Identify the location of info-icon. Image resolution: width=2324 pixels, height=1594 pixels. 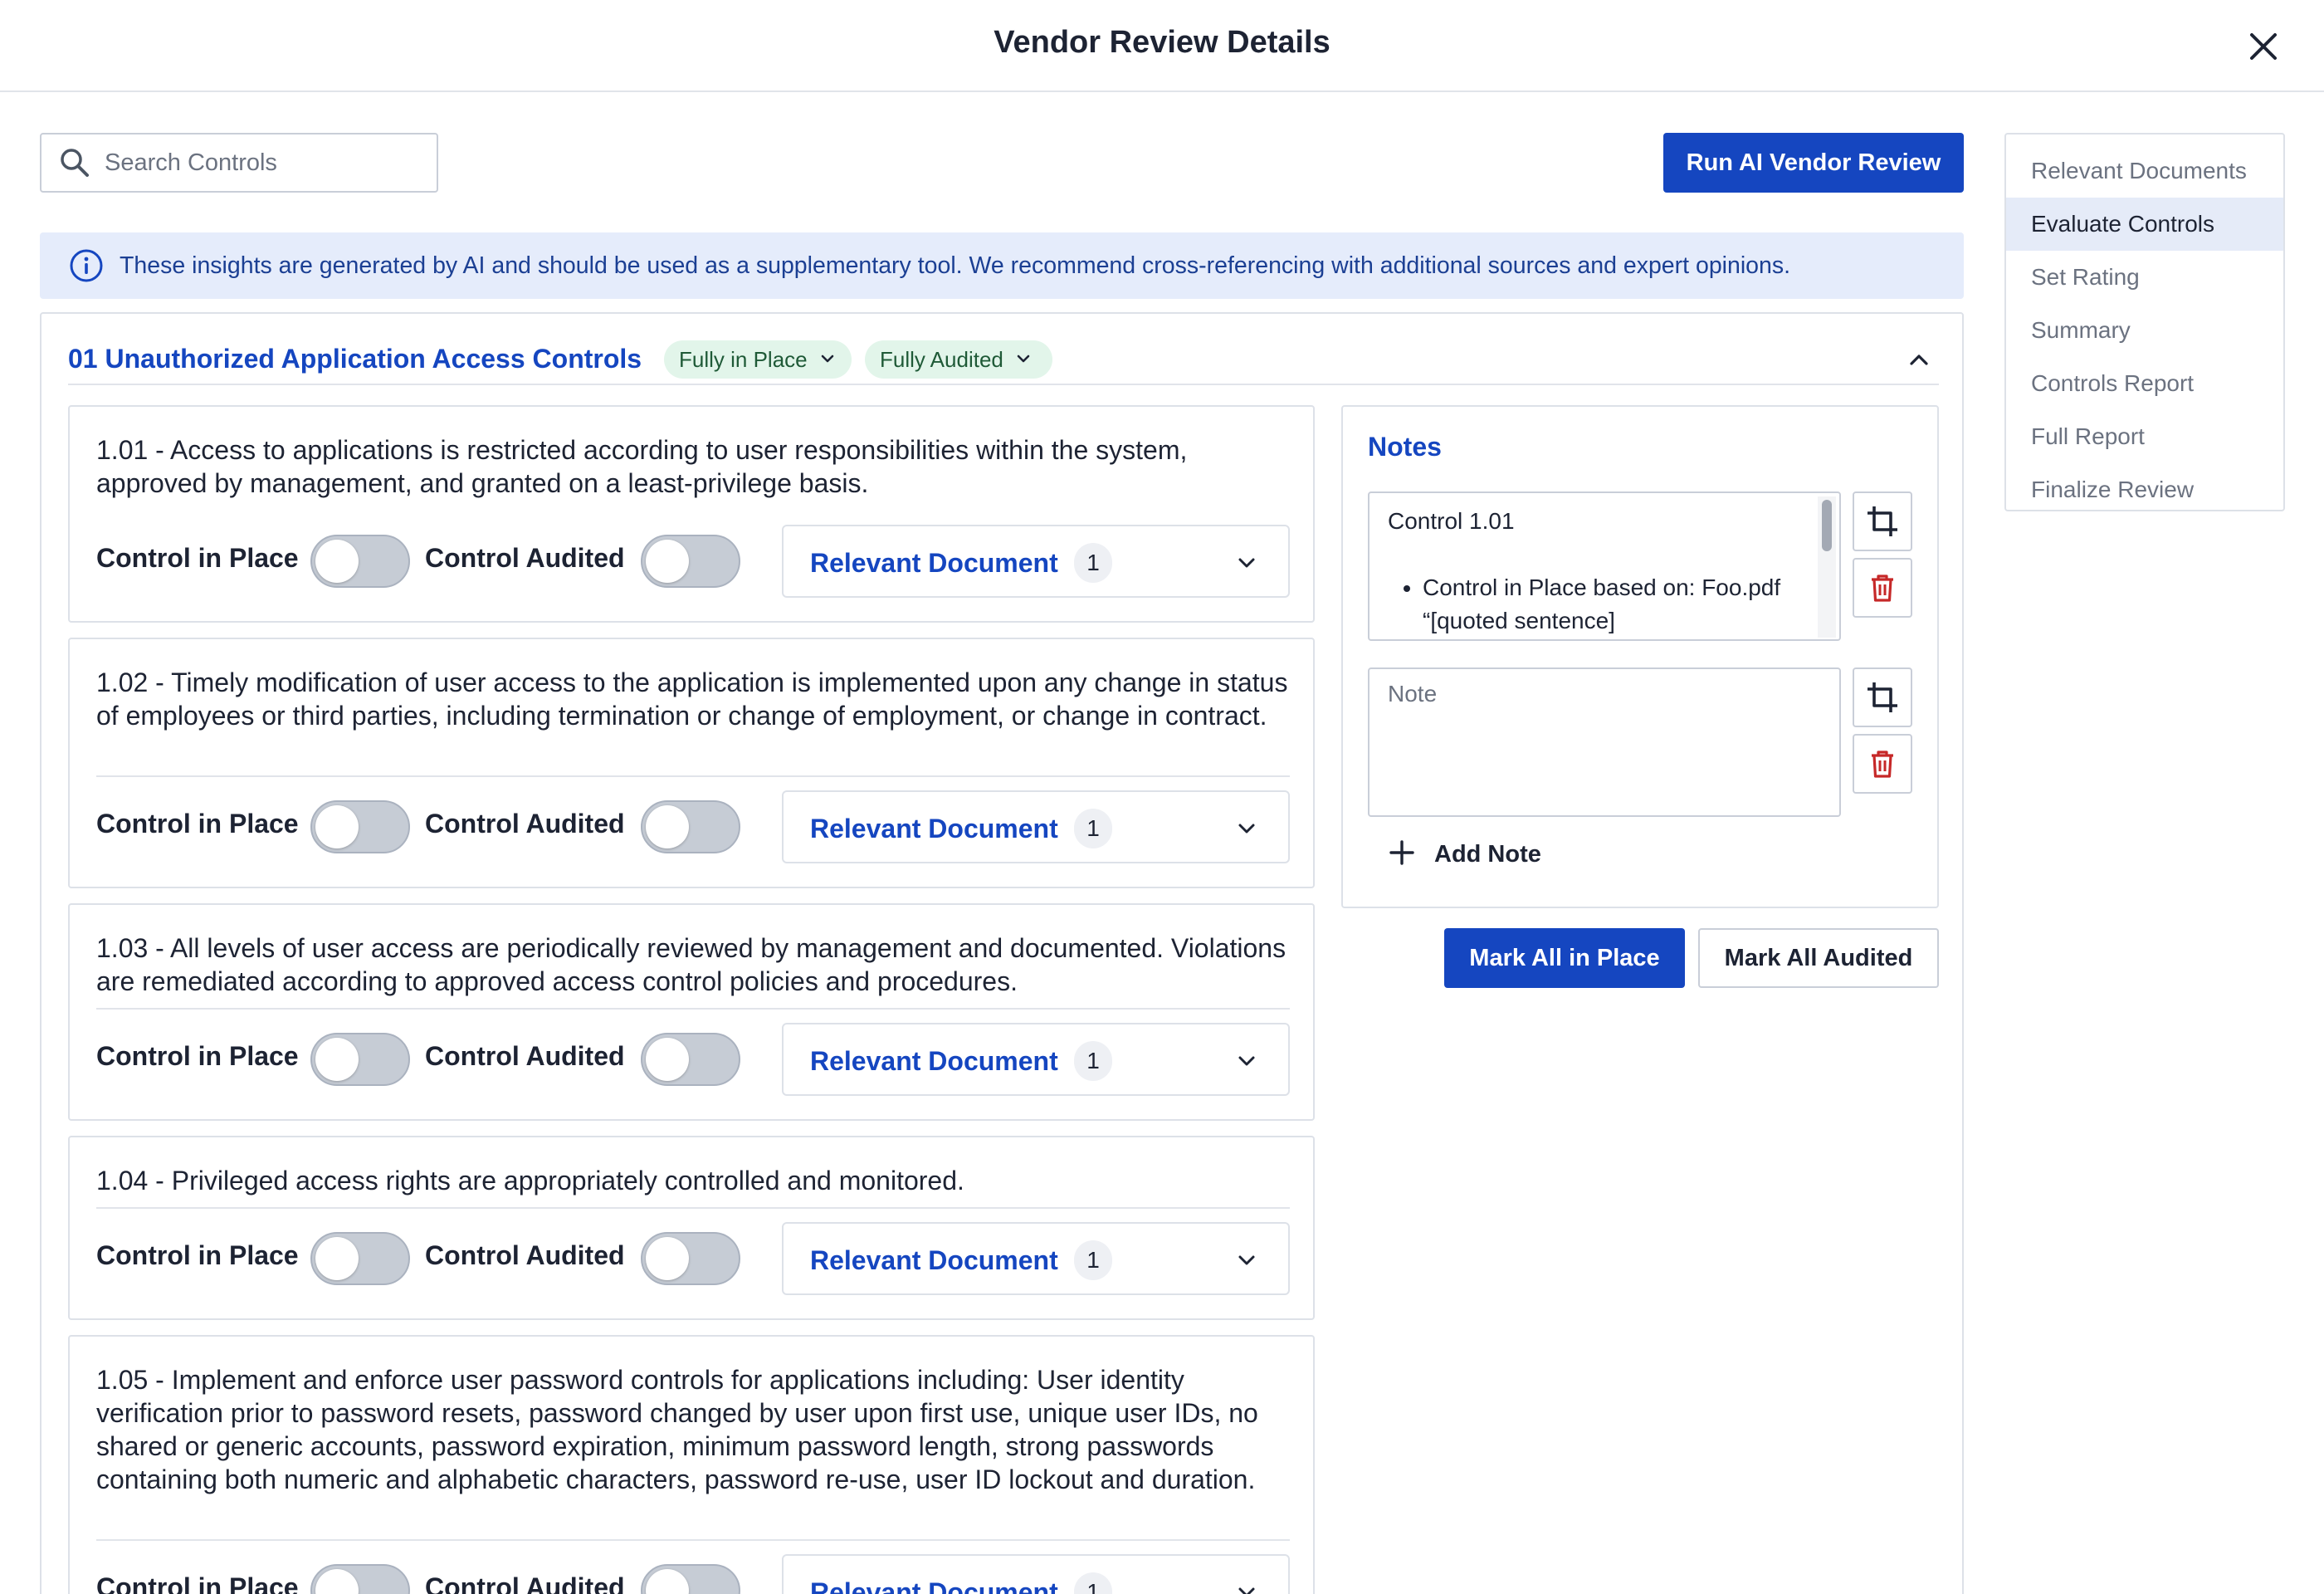
(86, 265).